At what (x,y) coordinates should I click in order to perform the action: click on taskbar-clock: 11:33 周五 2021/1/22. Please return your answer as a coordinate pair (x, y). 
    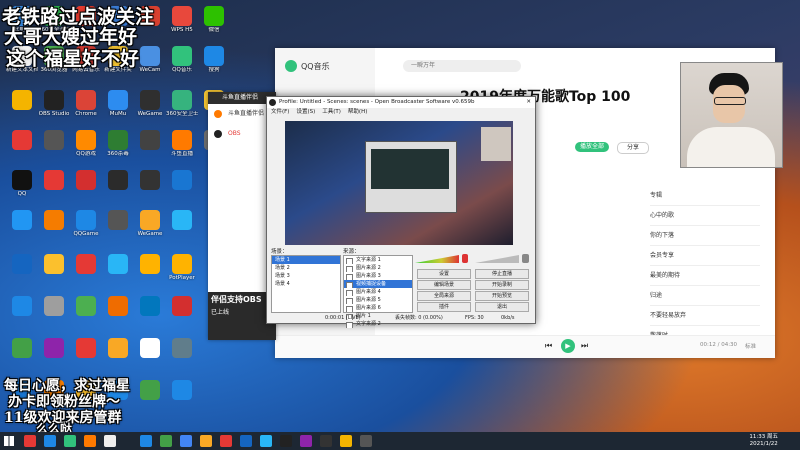
    Looking at the image, I should click on (763, 441).